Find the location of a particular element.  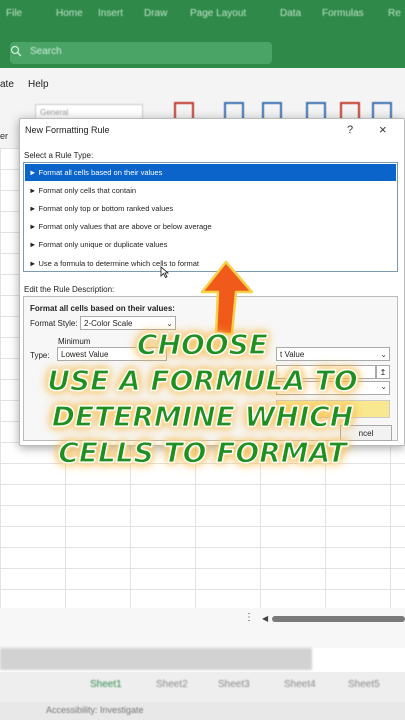

accessibility-status: Accessibility: Investigate is located at coordinates (95, 710).